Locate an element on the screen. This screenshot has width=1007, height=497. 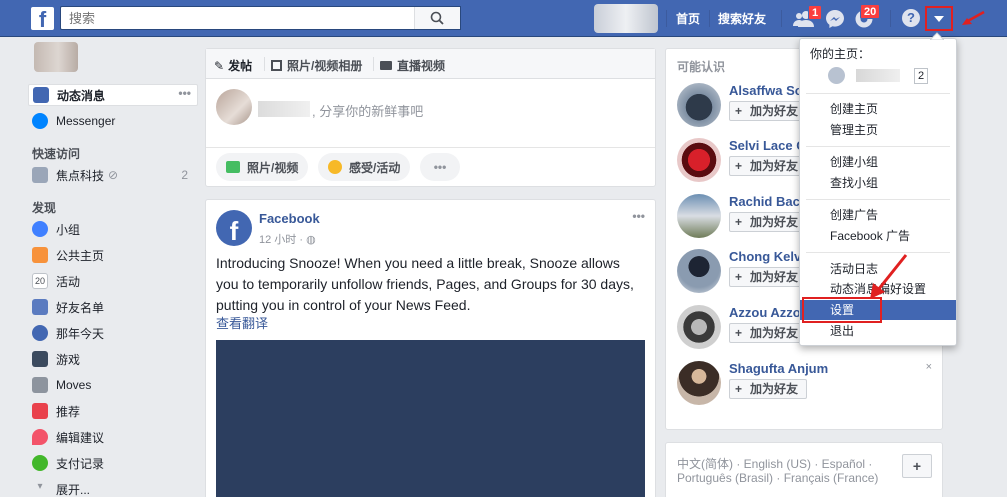
manage-pages-item: 管理主页 is located at coordinates (878, 130).